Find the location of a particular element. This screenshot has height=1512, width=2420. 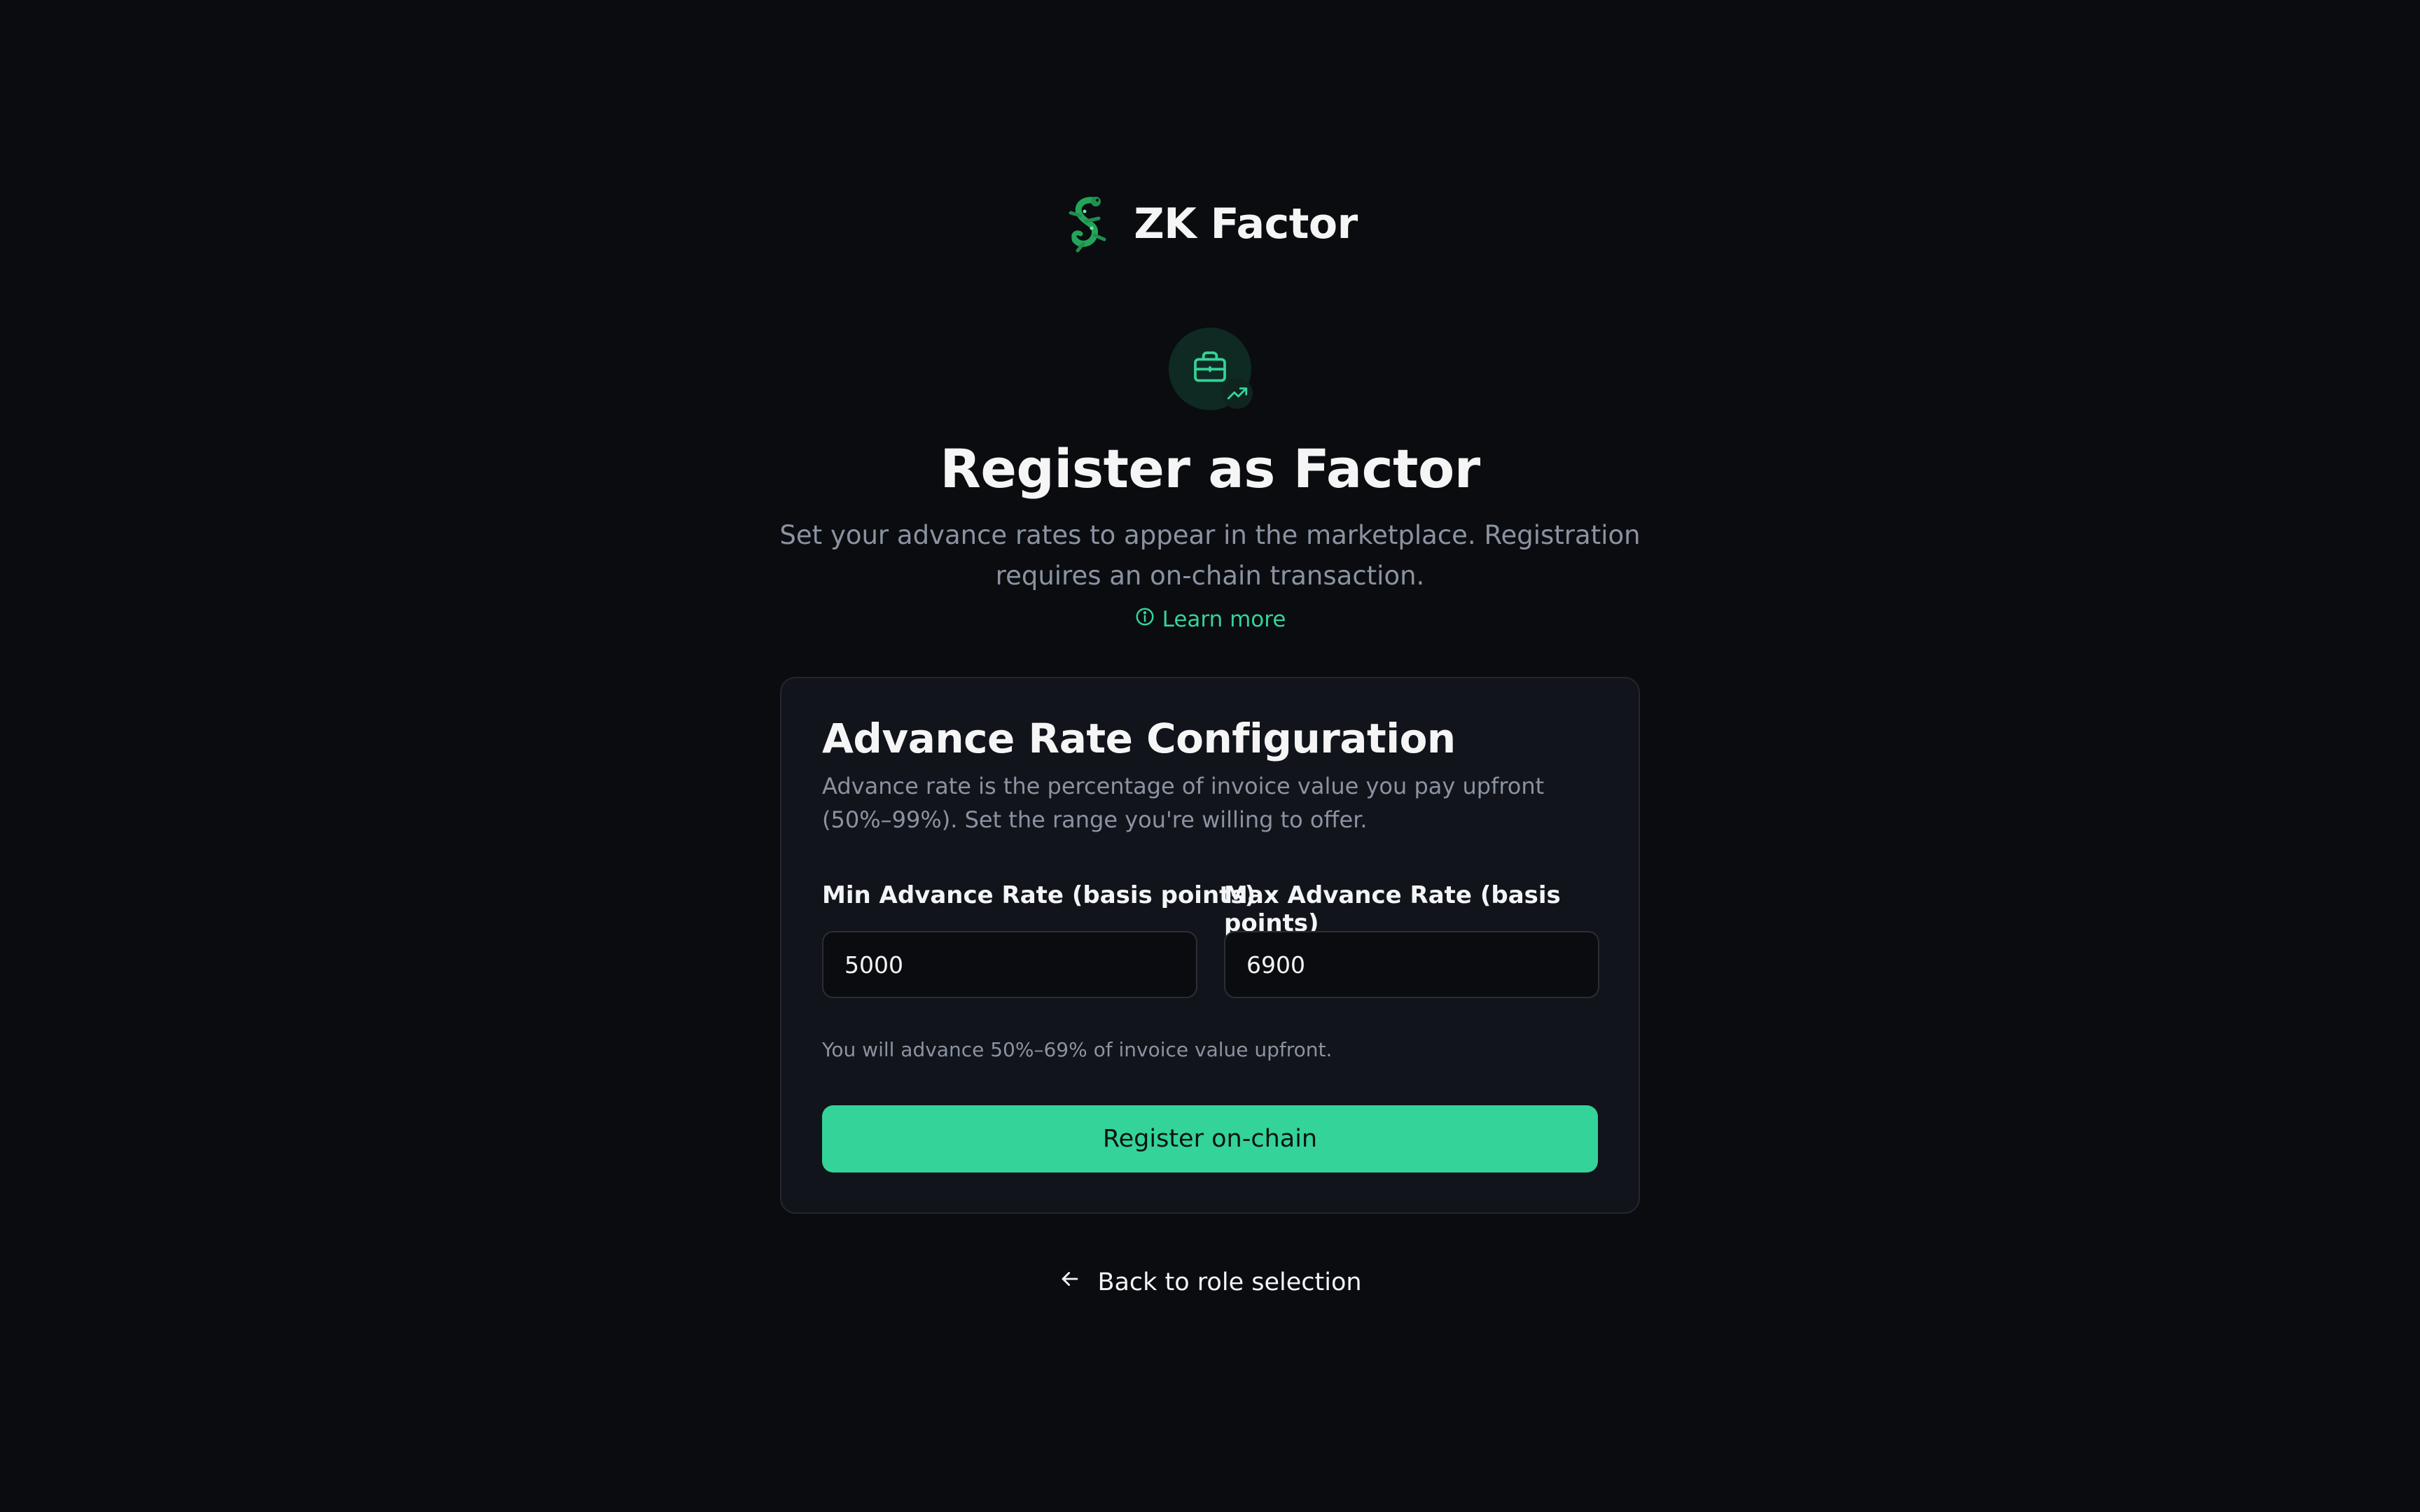

page-title: Register as Factor is located at coordinates (1210, 469).